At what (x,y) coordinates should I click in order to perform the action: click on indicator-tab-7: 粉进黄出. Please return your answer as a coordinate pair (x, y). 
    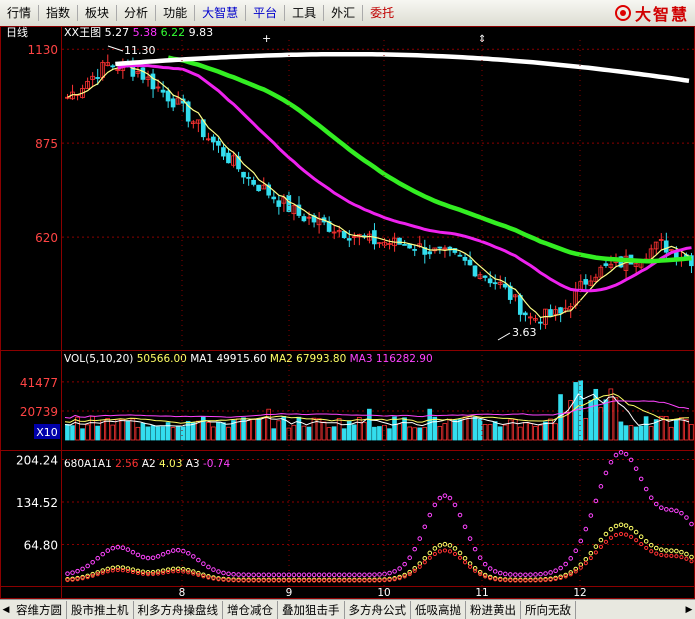
    Looking at the image, I should click on (493, 609).